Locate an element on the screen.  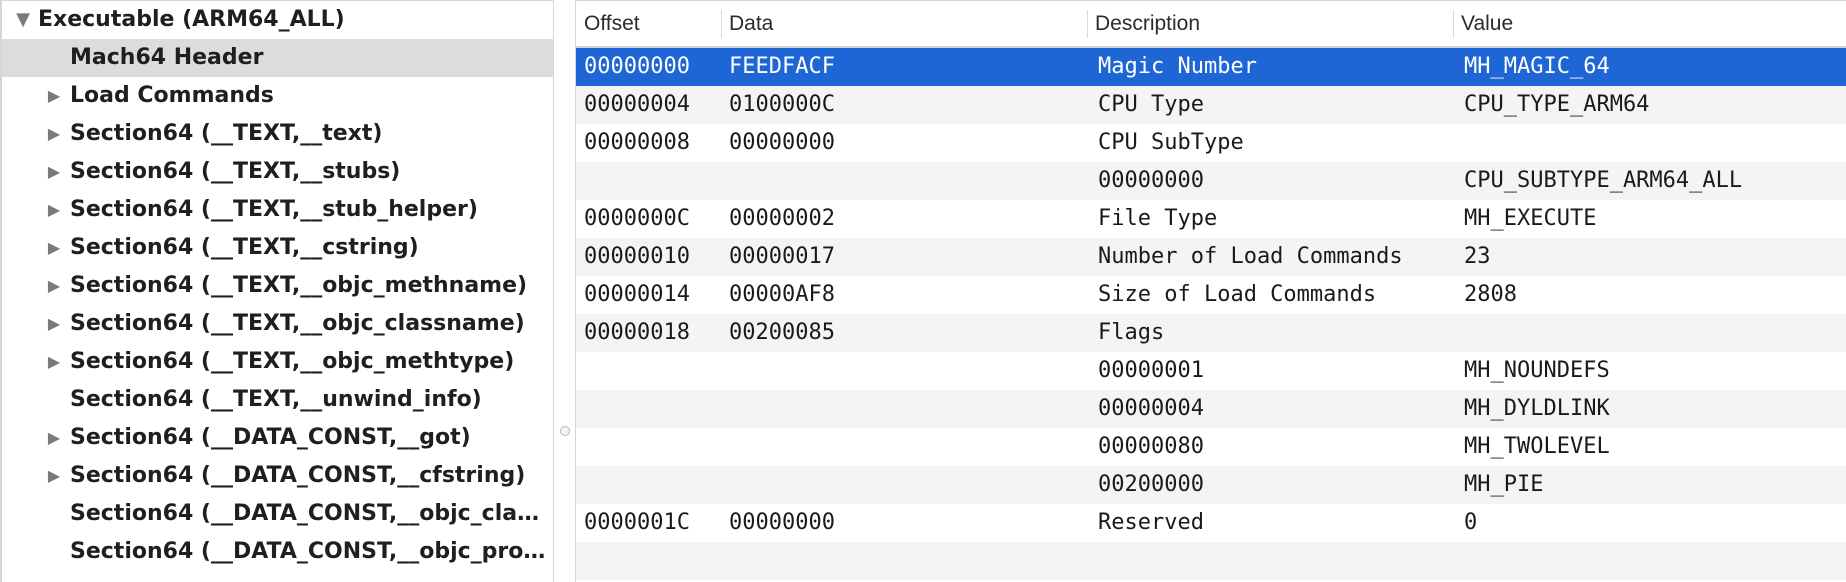
tree-item: ▶ Section64 (__DATA_CONST,__got) is located at coordinates (277, 438).